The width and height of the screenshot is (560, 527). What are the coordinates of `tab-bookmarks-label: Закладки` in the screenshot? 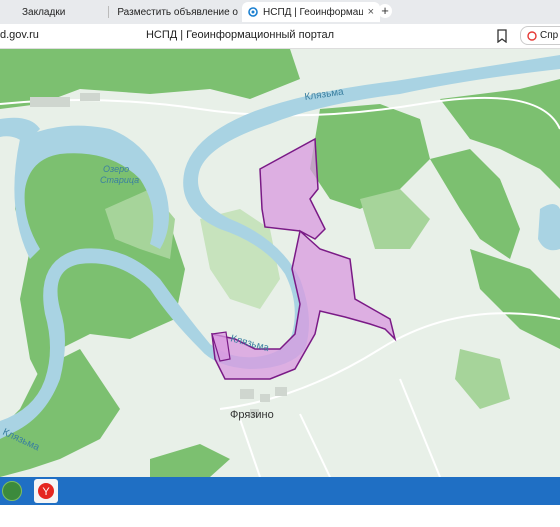 It's located at (44, 12).